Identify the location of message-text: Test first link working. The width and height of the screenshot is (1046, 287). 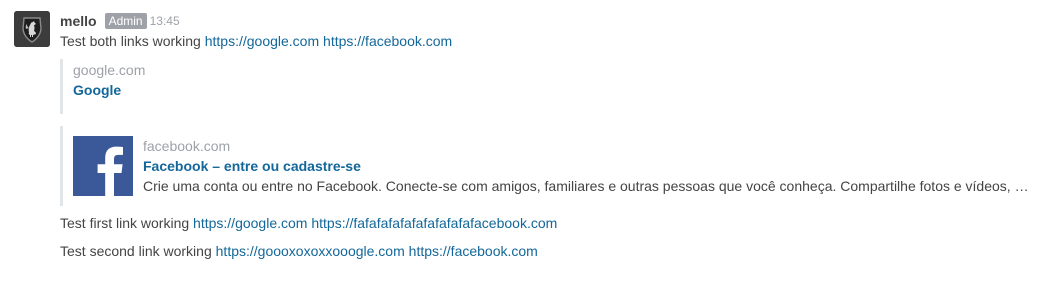
(125, 223).